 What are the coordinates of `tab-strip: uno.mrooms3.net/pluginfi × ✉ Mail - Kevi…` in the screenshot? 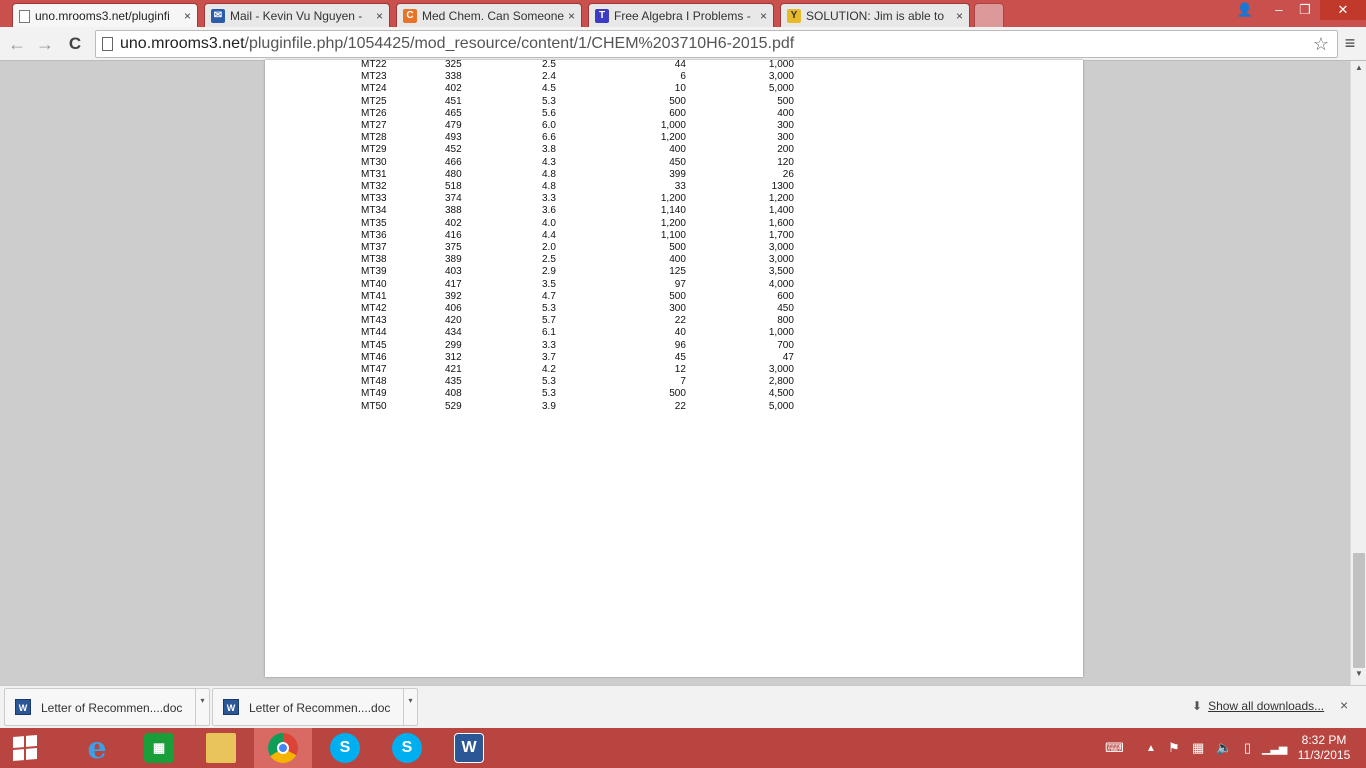 It's located at (683, 14).